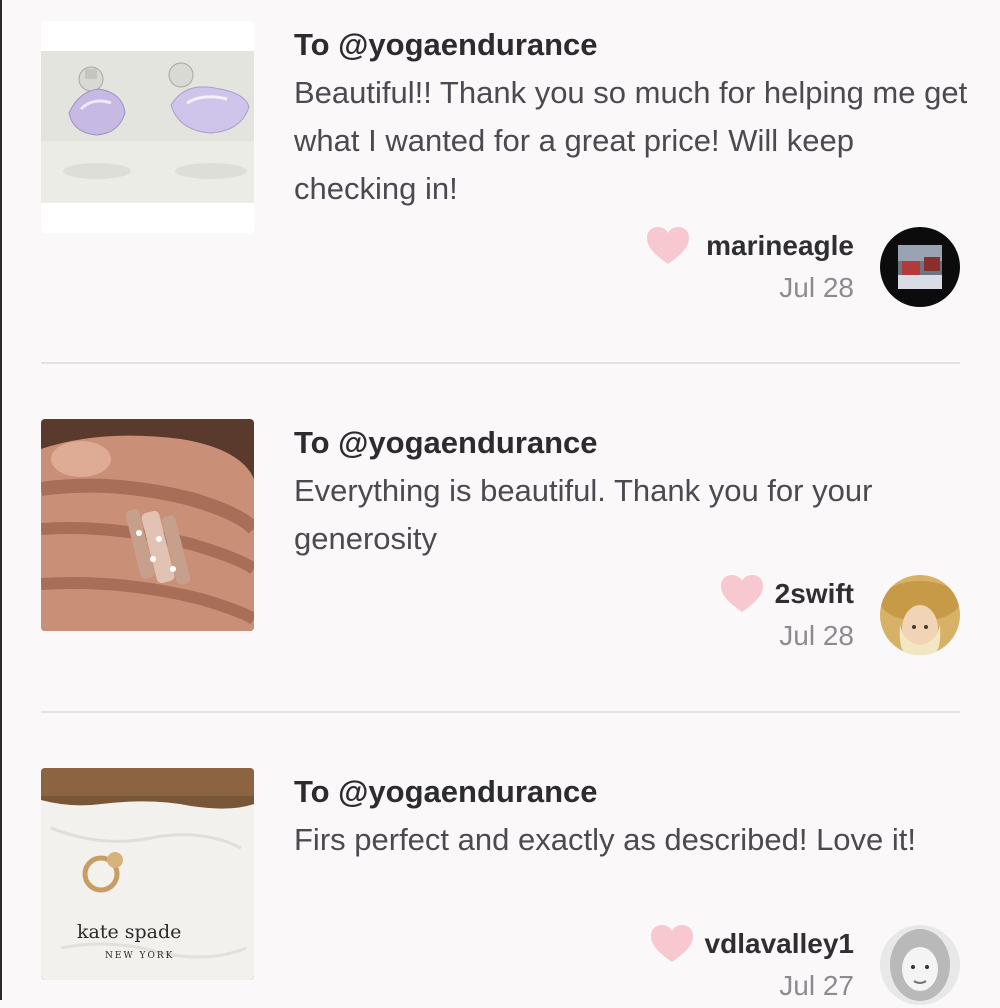 Image resolution: width=1000 pixels, height=1008 pixels. I want to click on rings-image, so click(147, 525).